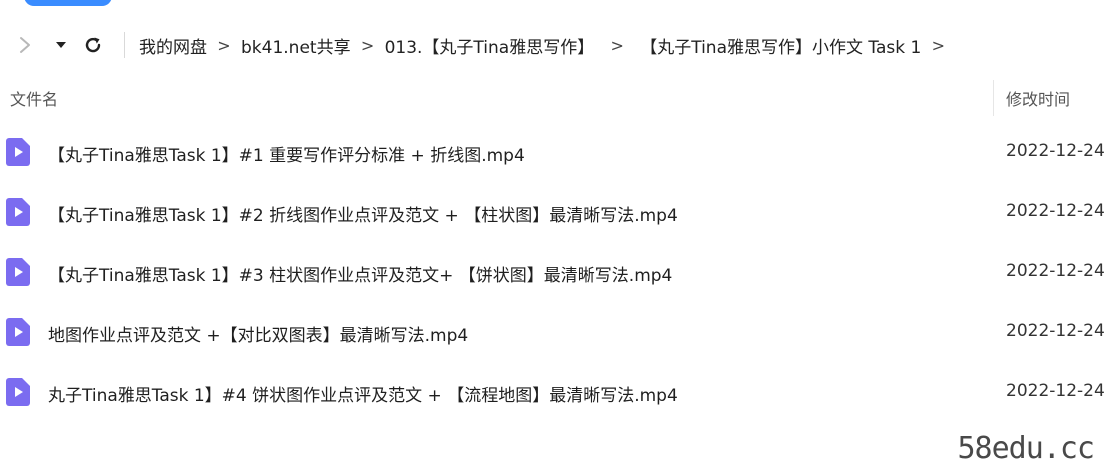 The height and width of the screenshot is (472, 1104). What do you see at coordinates (780, 45) in the screenshot?
I see `breadcrumb-item-current-folder: 【丸子Tina雅思写作】小作文 Task 1` at bounding box center [780, 45].